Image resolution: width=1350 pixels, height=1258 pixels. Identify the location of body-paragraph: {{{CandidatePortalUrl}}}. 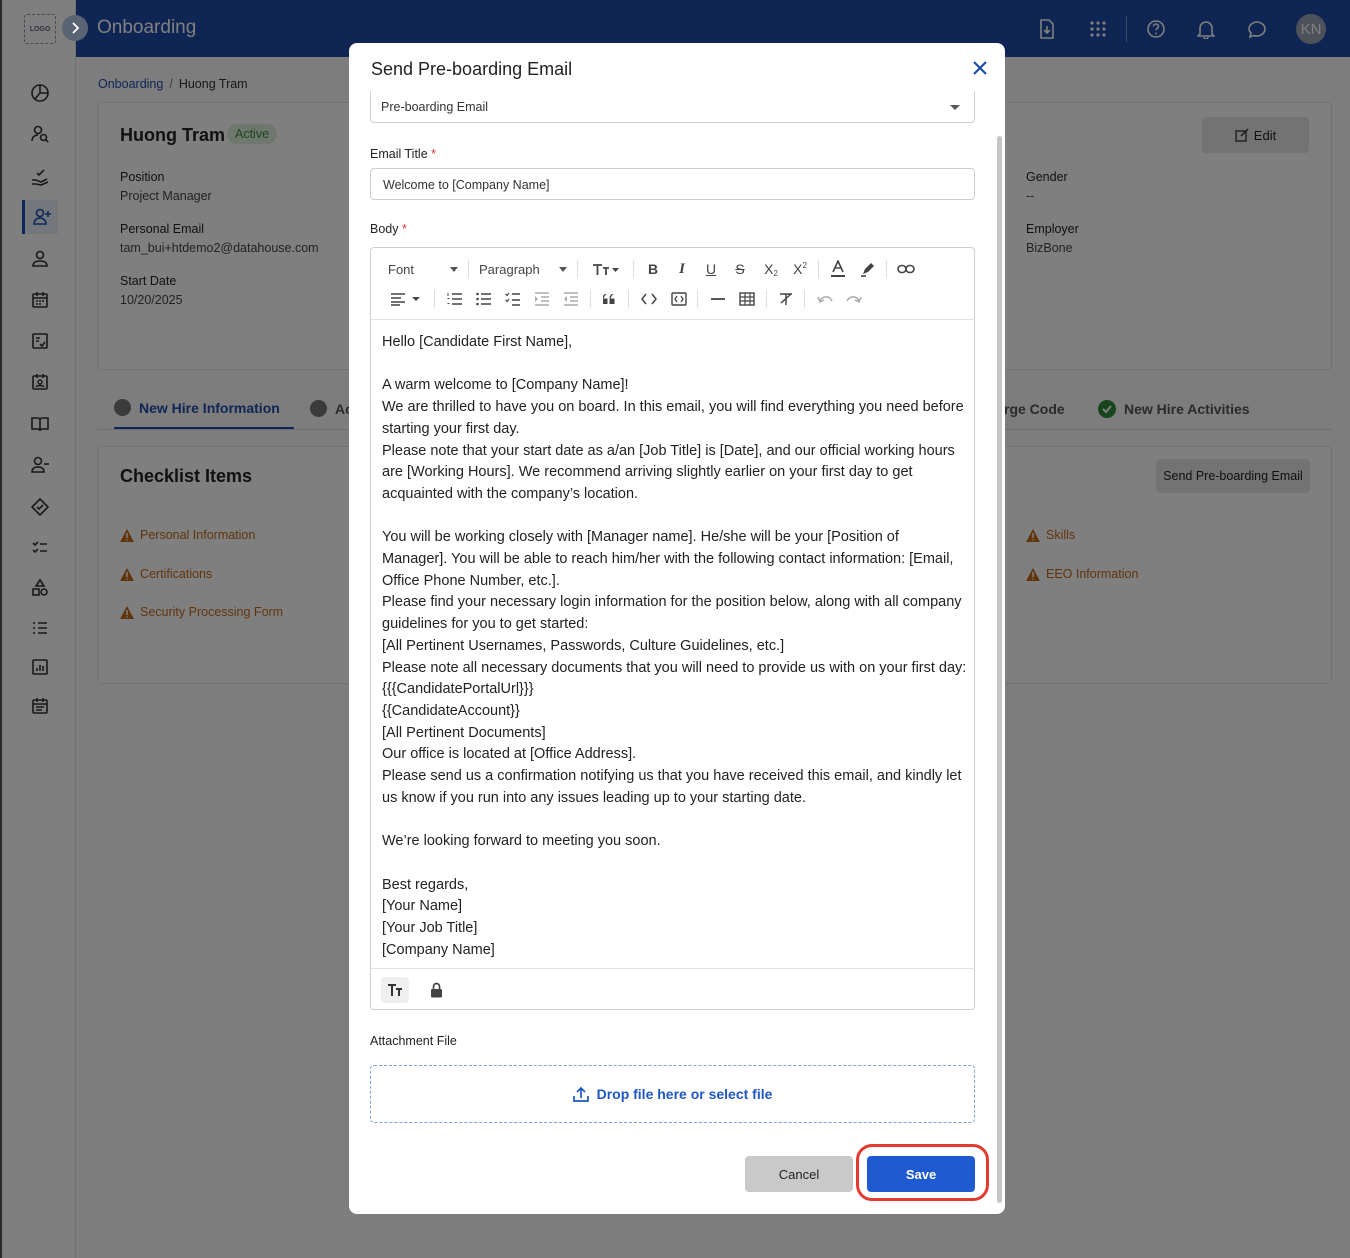
(458, 689).